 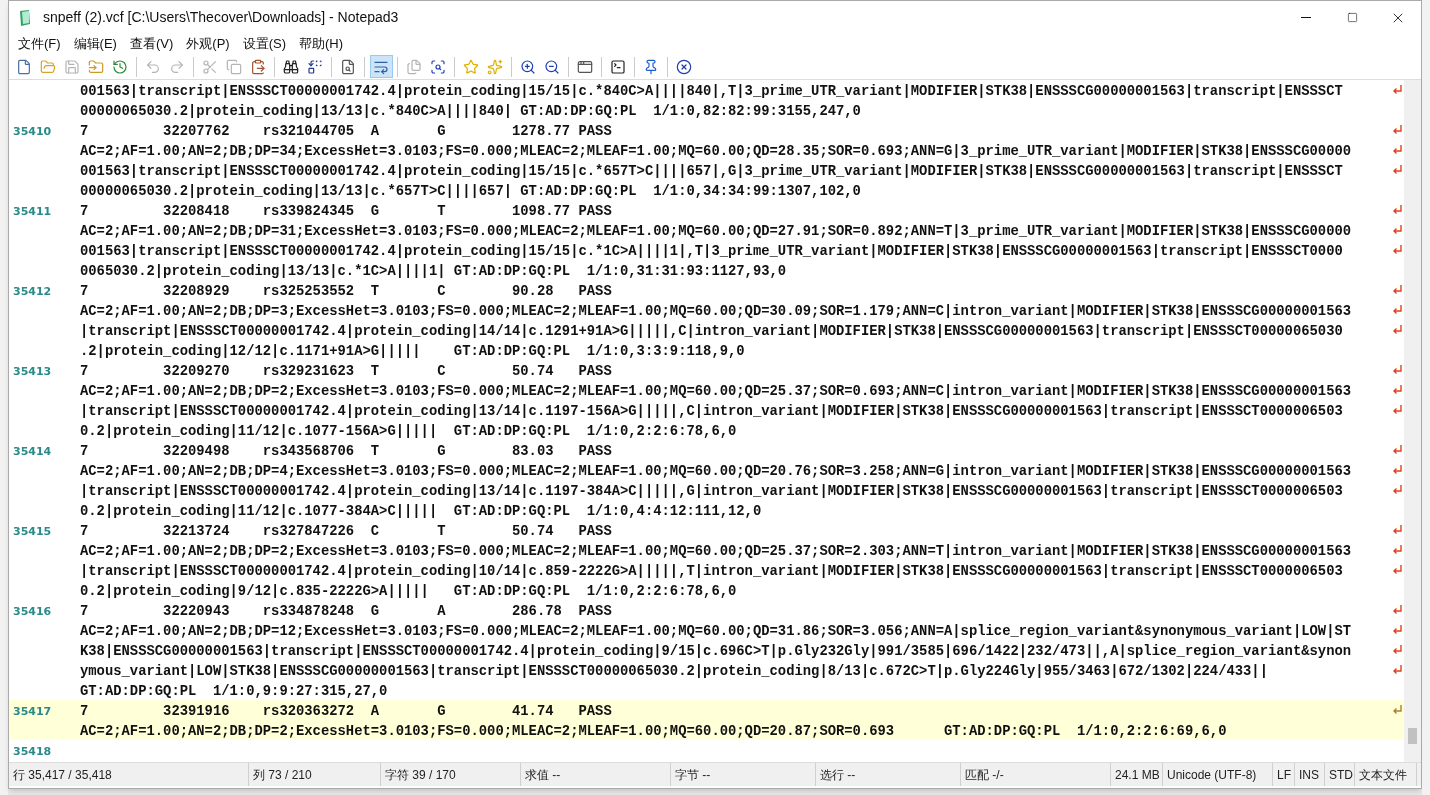 I want to click on code-line: K38|ENSSSCG00000001563|transcript|ENSSSCT00000001742.4|protein_coding|9/15|c.696C>T|p.Gly232Gly|991/3585|696/1422|232/473||,A|splice_region_variant&synon, so click(x=716, y=651).